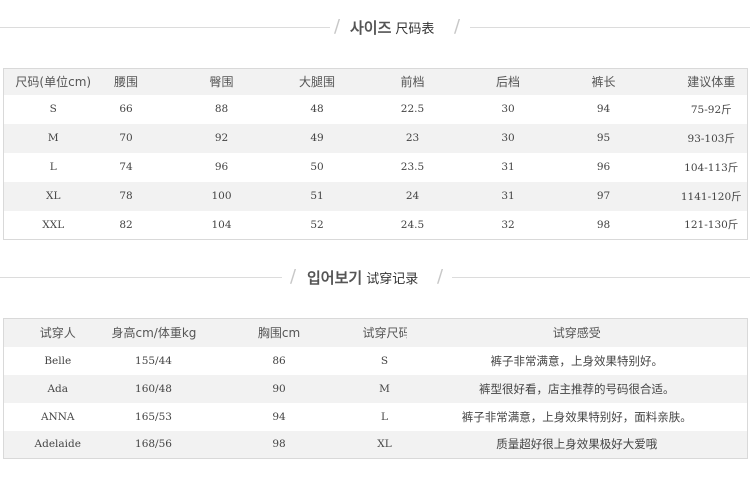 The image size is (750, 503). I want to click on table-cell: 裤型很好看，店主推荐的号码很合适。, so click(577, 388).